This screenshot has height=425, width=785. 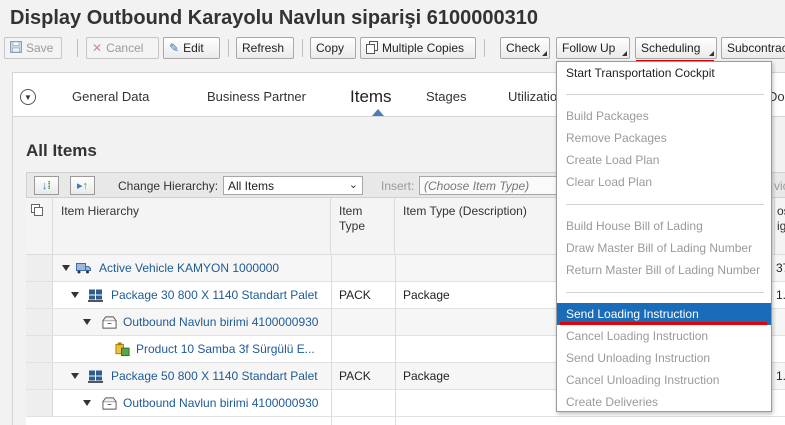 I want to click on tab-utilization: Utilizatio, so click(x=532, y=96).